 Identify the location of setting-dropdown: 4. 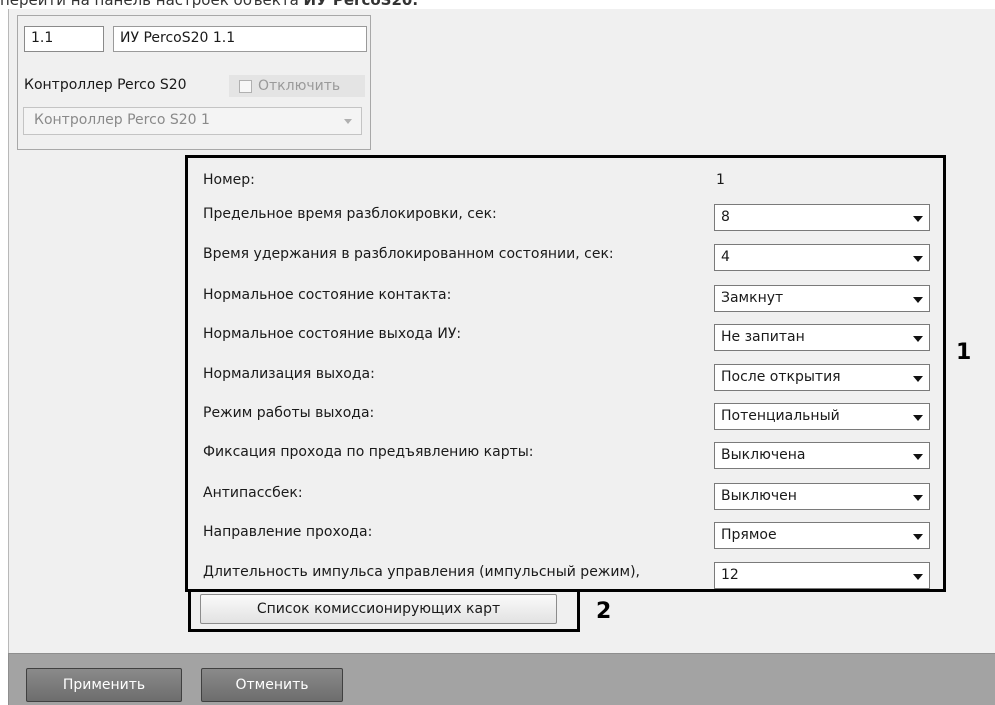
(822, 257).